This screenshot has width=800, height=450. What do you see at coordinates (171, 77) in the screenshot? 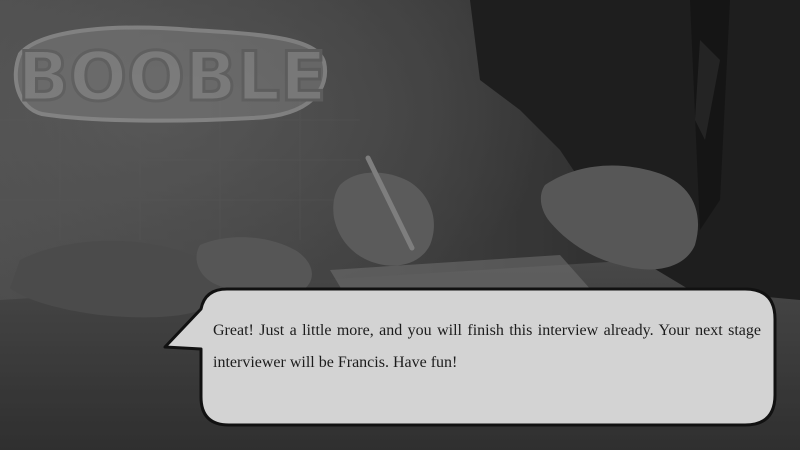
I see `logo-text: BOOBLE` at bounding box center [171, 77].